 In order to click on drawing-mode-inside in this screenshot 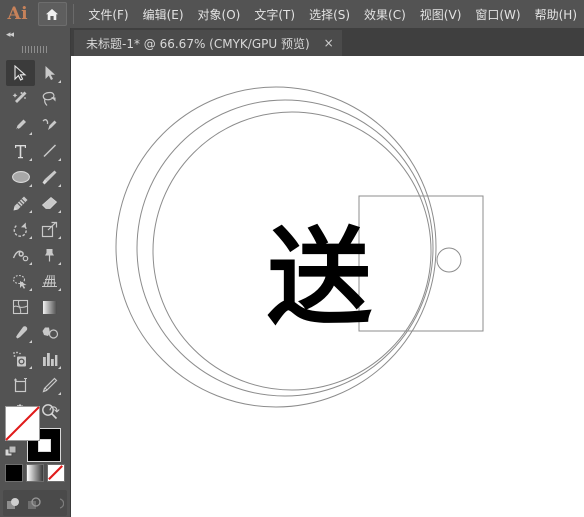, I will do `click(56, 503)`.